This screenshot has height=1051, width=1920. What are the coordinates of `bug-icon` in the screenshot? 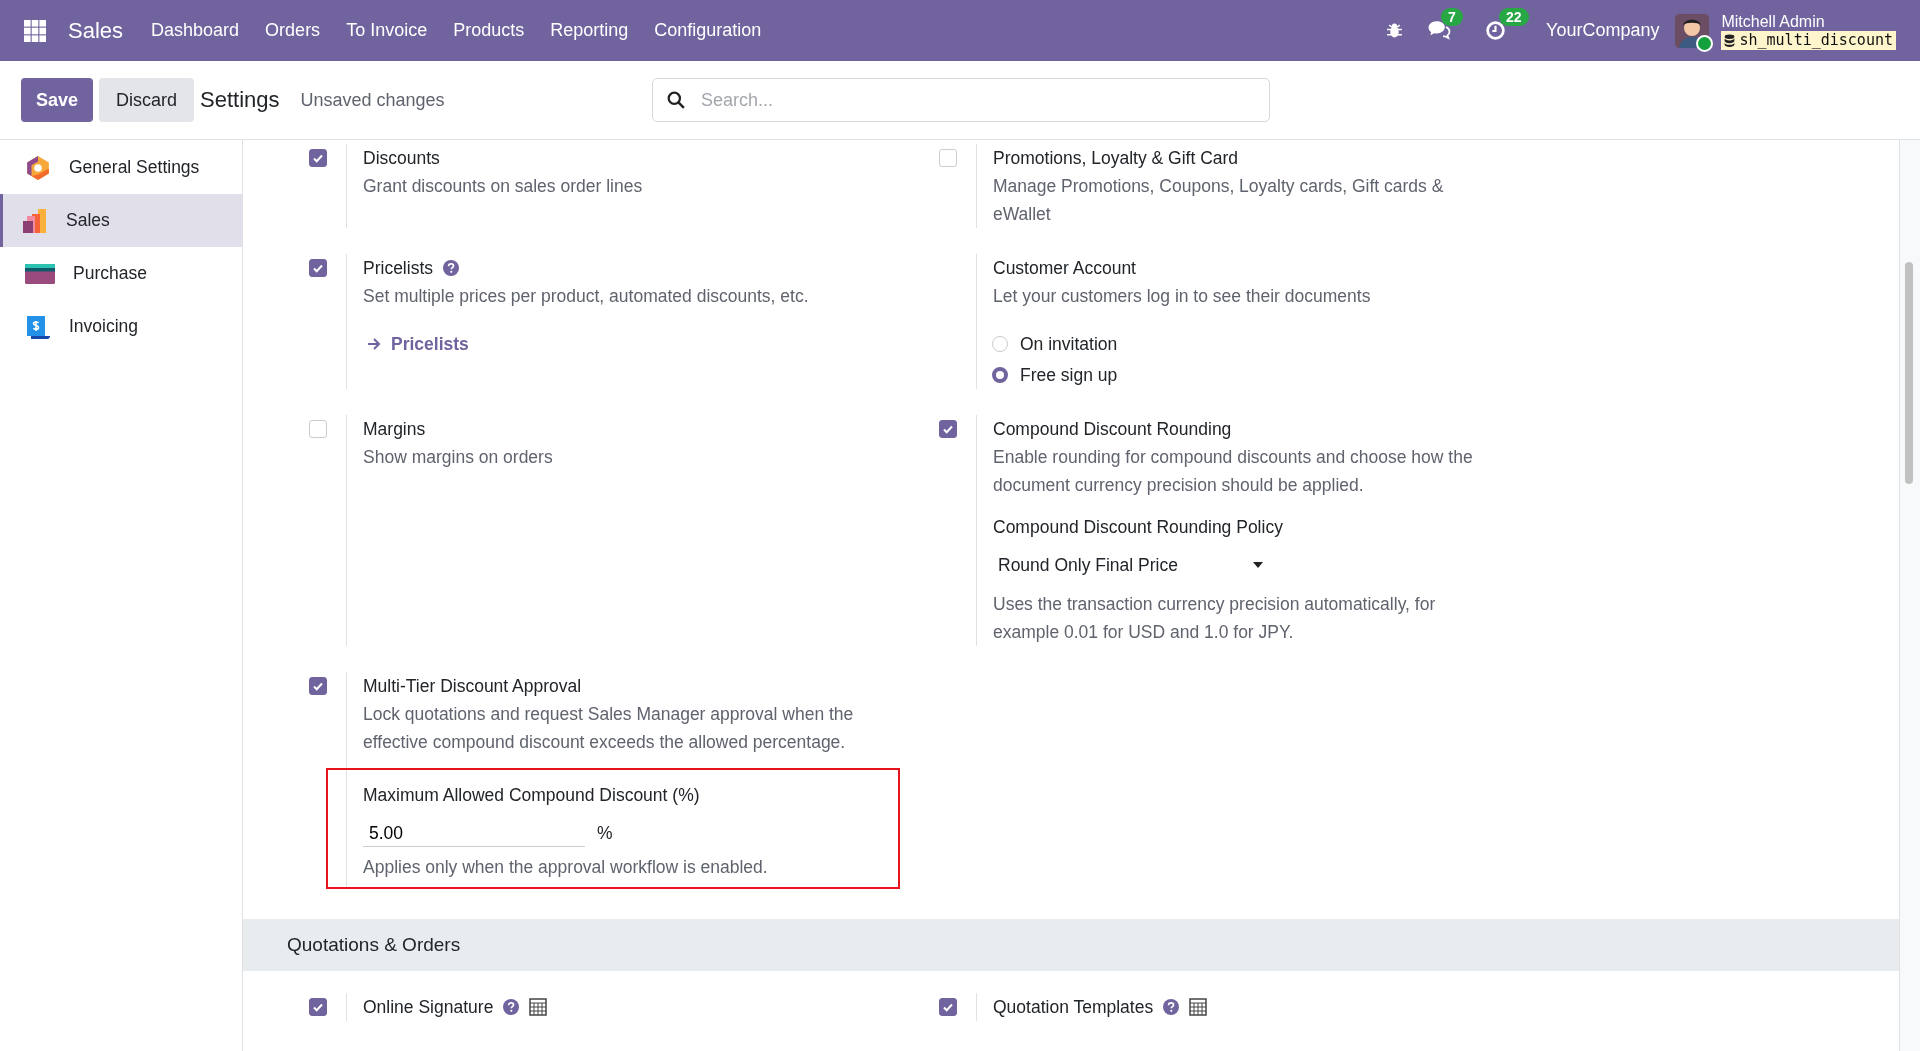 It's located at (1395, 30).